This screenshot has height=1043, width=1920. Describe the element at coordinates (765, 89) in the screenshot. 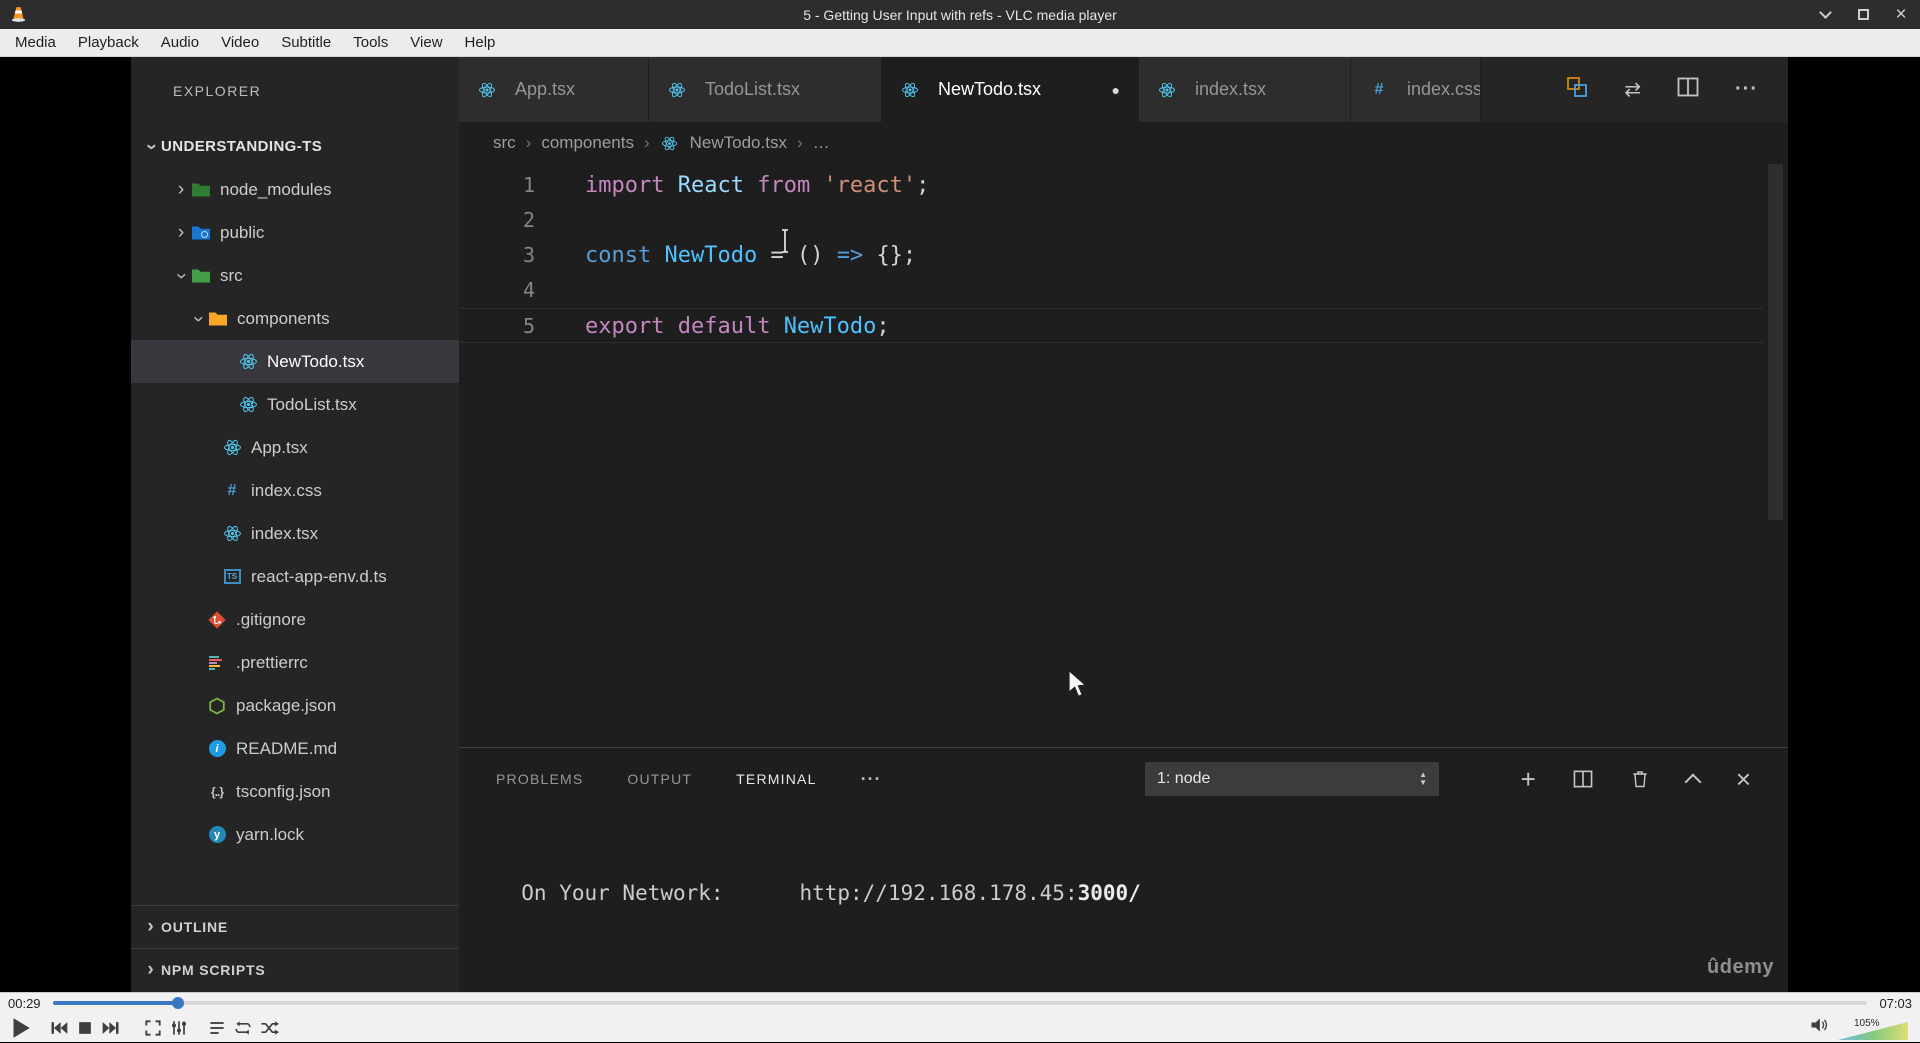

I see `tab-todolist-tsx: TodoList.tsx` at that location.